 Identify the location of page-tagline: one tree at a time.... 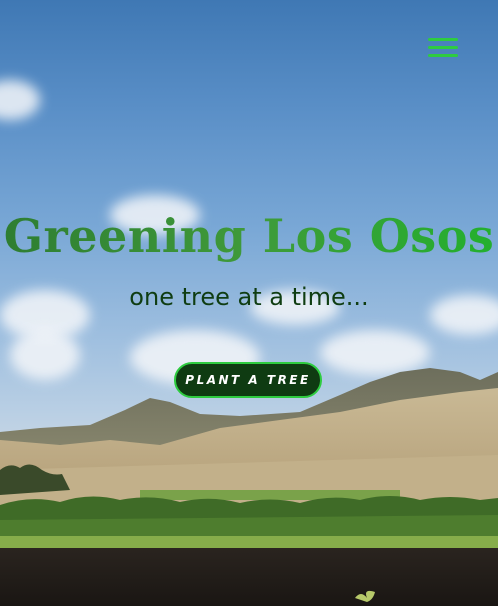
(249, 297).